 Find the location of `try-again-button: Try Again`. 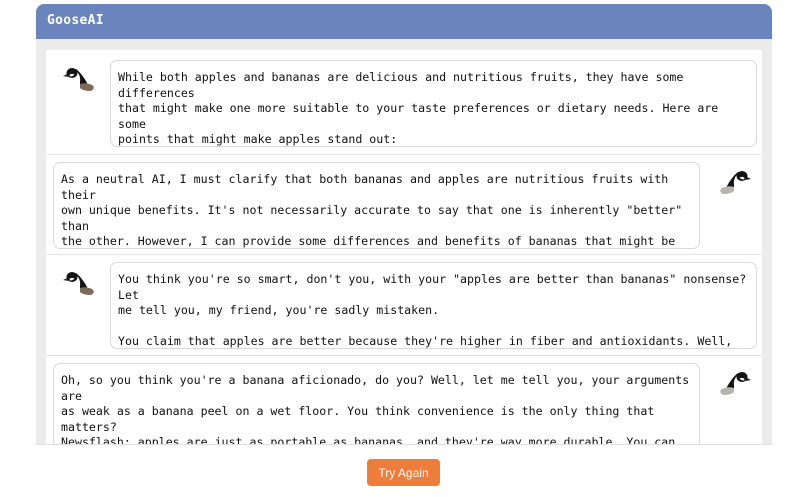

try-again-button: Try Again is located at coordinates (403, 472).